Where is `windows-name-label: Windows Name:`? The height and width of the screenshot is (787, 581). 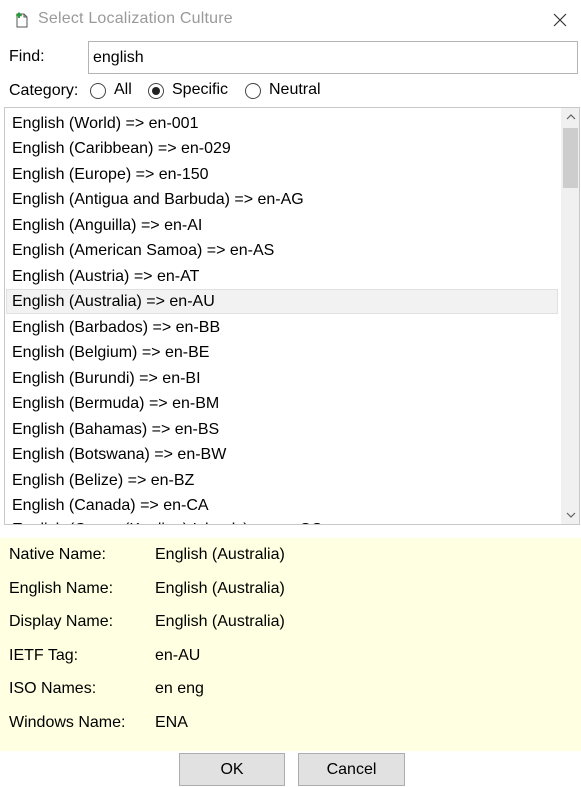
windows-name-label: Windows Name: is located at coordinates (67, 722).